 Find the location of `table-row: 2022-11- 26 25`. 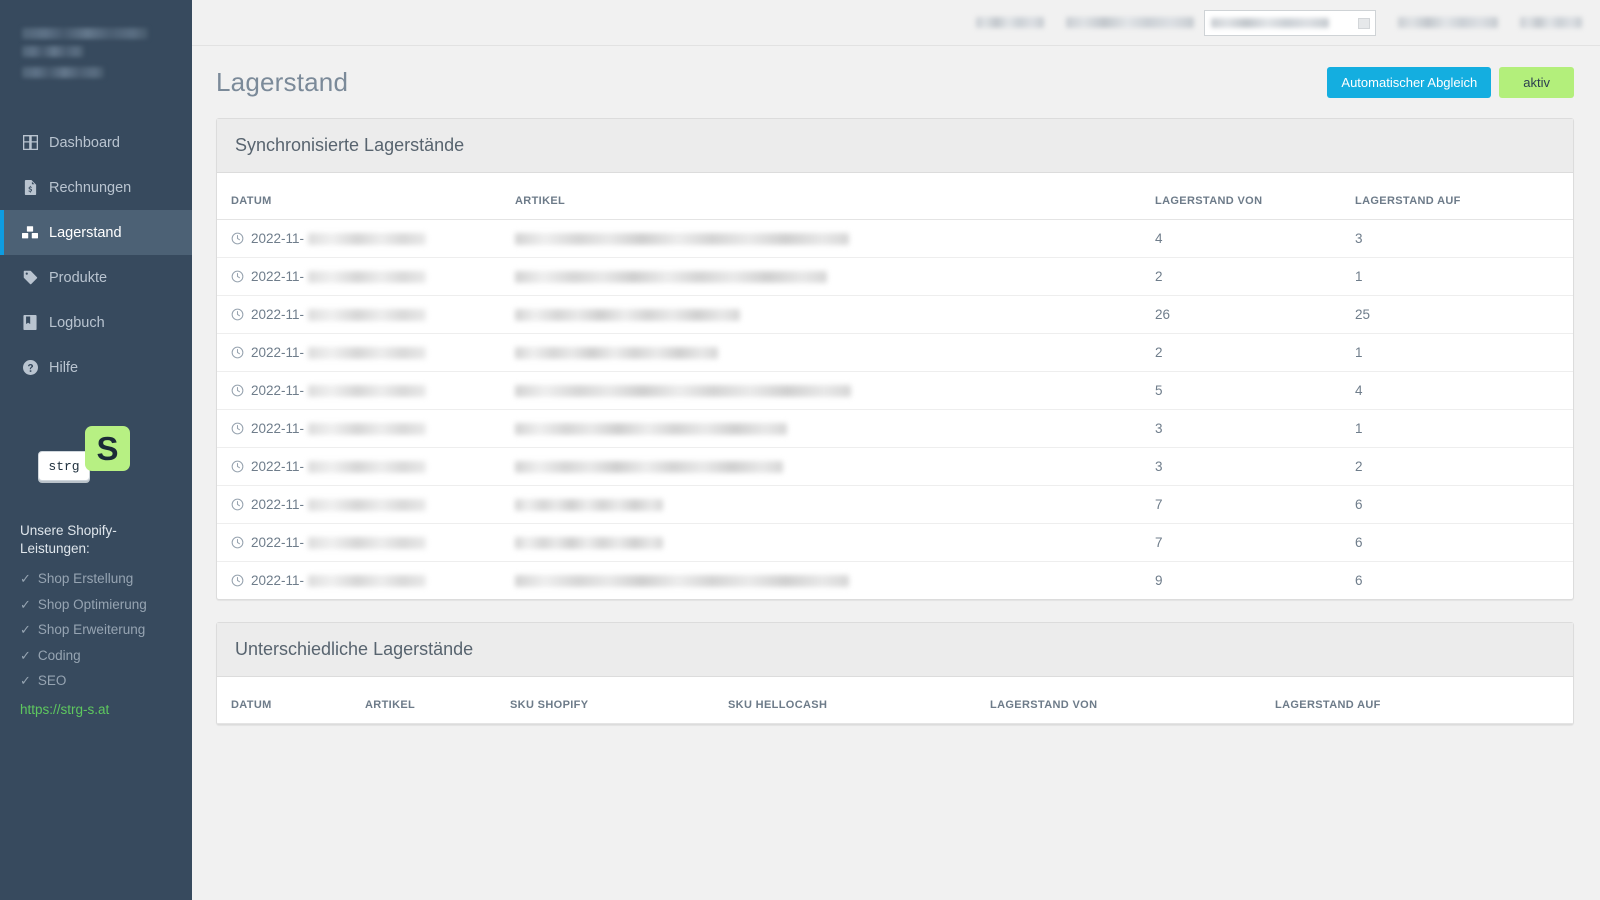

table-row: 2022-11- 26 25 is located at coordinates (895, 314).